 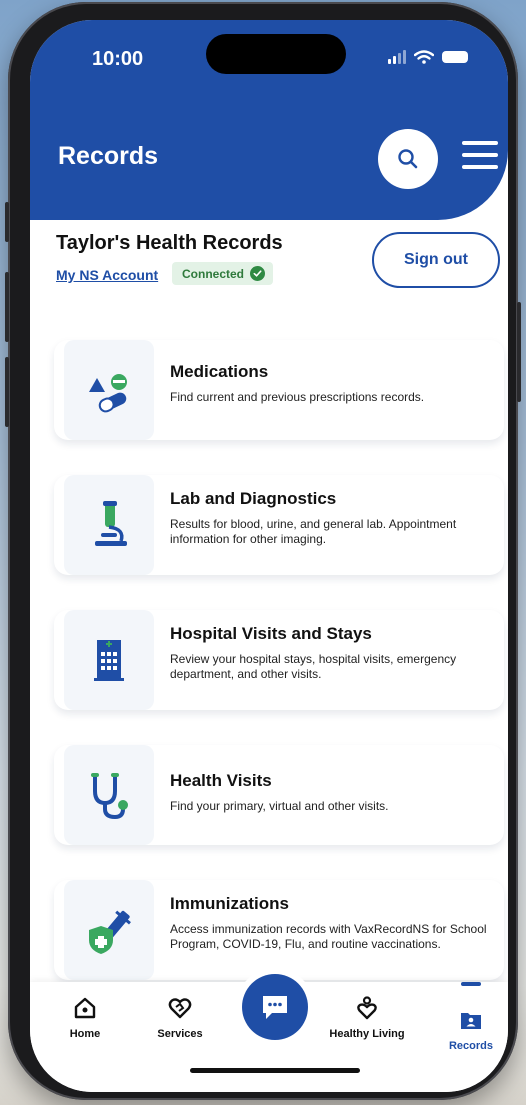 What do you see at coordinates (455, 57) in the screenshot?
I see `battery-icon` at bounding box center [455, 57].